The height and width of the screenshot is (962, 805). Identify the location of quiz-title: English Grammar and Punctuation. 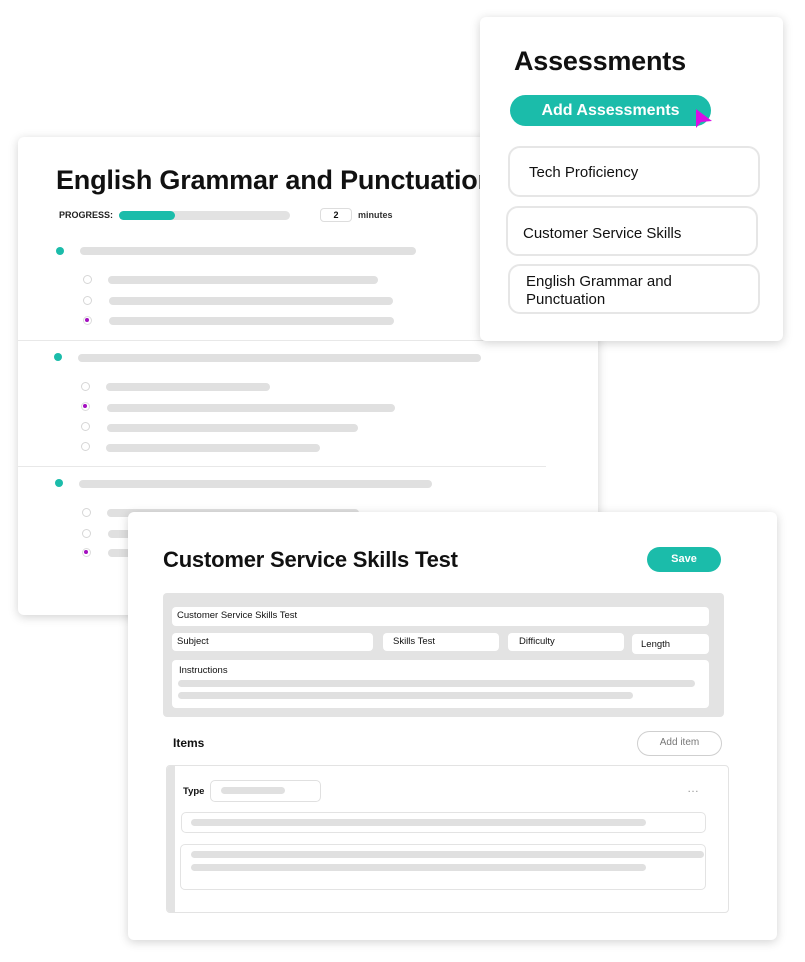
(275, 180).